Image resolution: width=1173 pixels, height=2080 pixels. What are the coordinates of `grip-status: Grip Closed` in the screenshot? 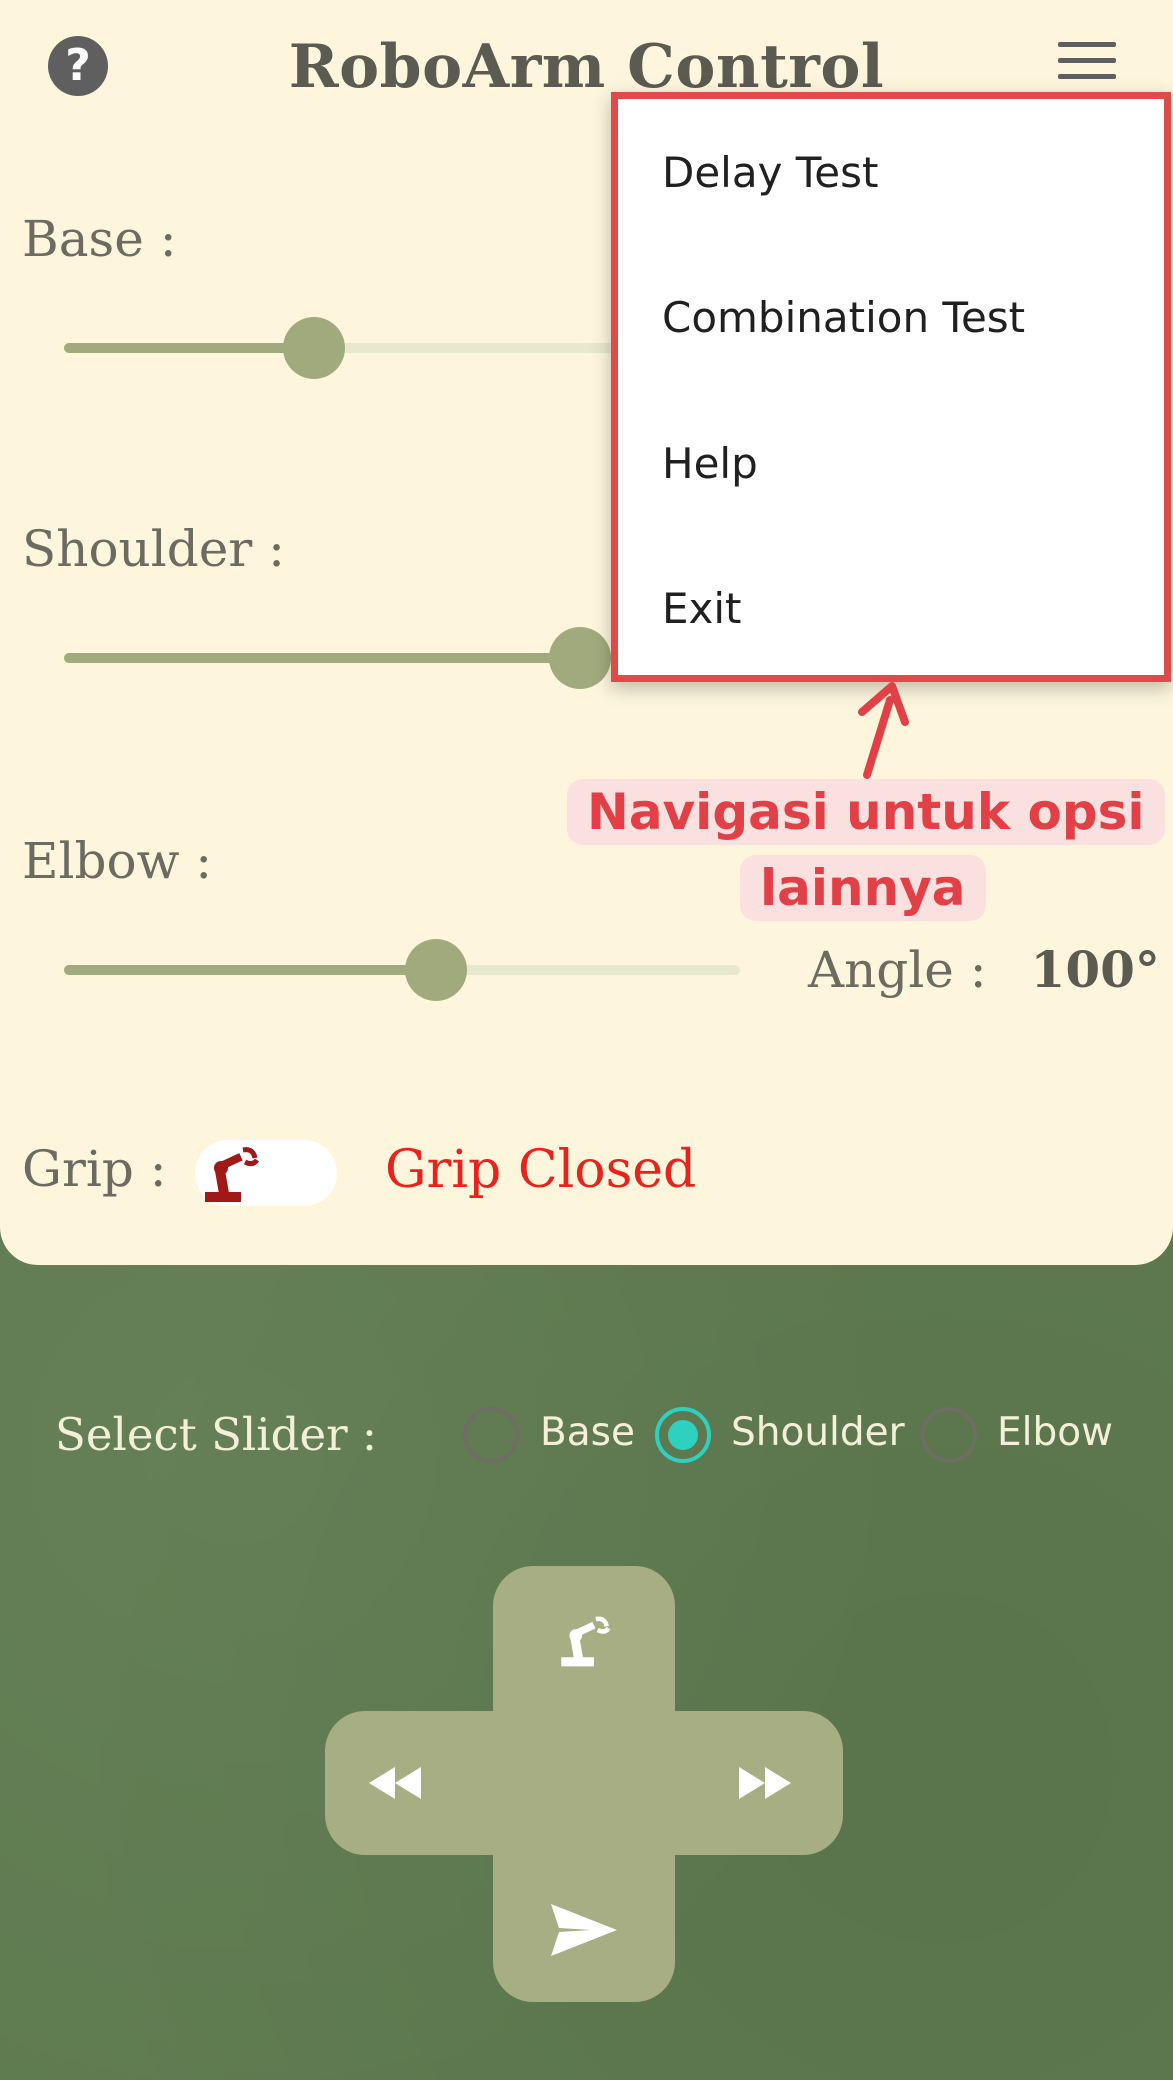 It's located at (541, 1170).